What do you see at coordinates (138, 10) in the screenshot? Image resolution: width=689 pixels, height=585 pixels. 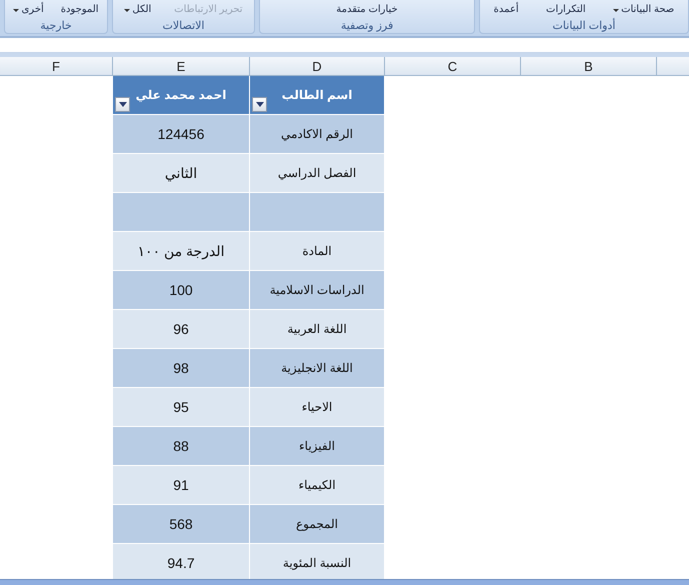 I see `ribbon-command: الكل` at bounding box center [138, 10].